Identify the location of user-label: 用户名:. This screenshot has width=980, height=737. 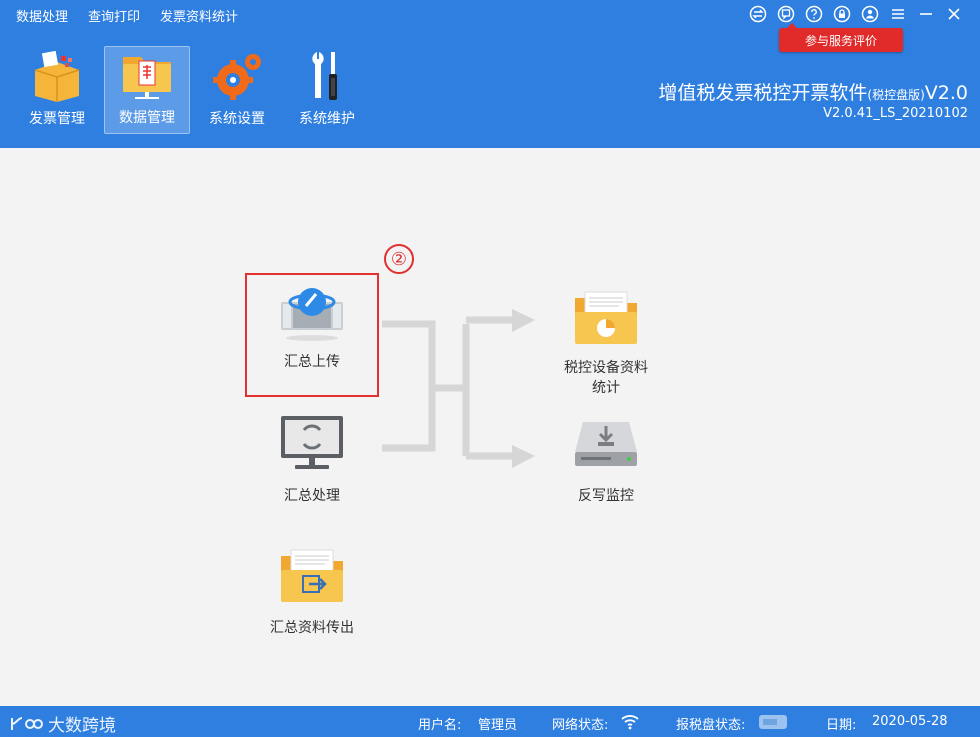
(440, 725).